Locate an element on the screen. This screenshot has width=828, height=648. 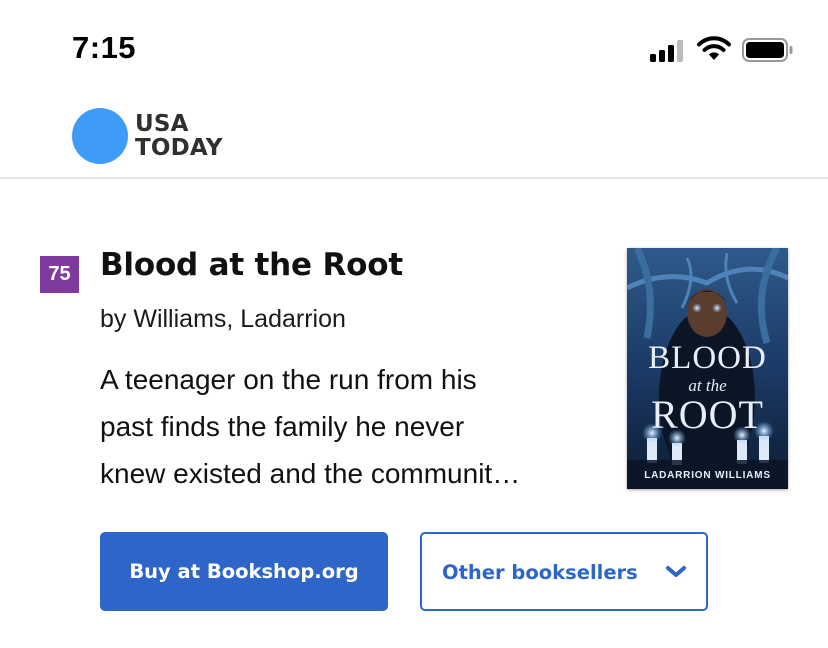
cover-author: LADARRION WILLIAMS is located at coordinates (707, 475).